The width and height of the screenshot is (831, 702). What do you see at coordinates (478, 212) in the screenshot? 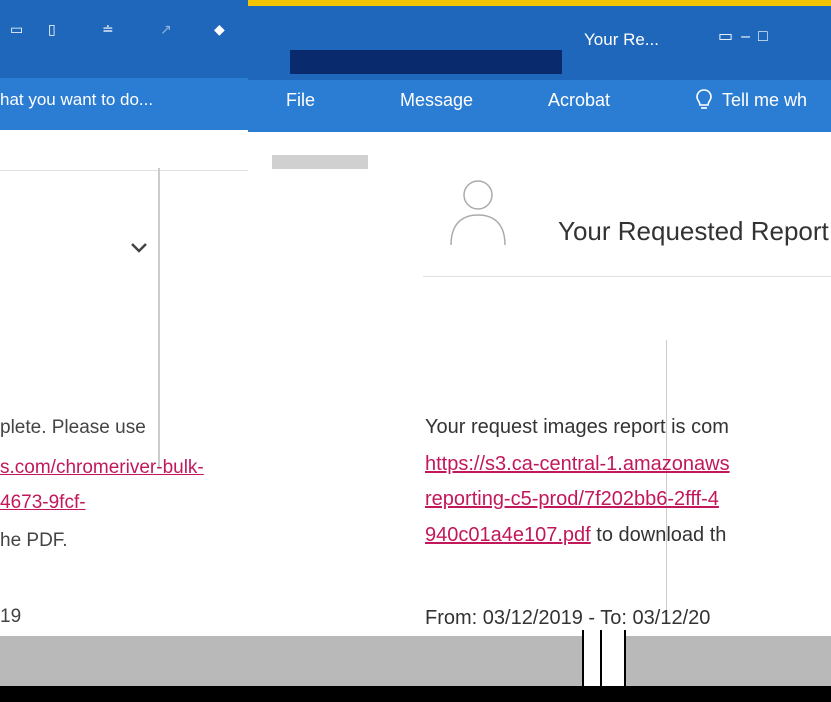
I see `avatar-icon` at bounding box center [478, 212].